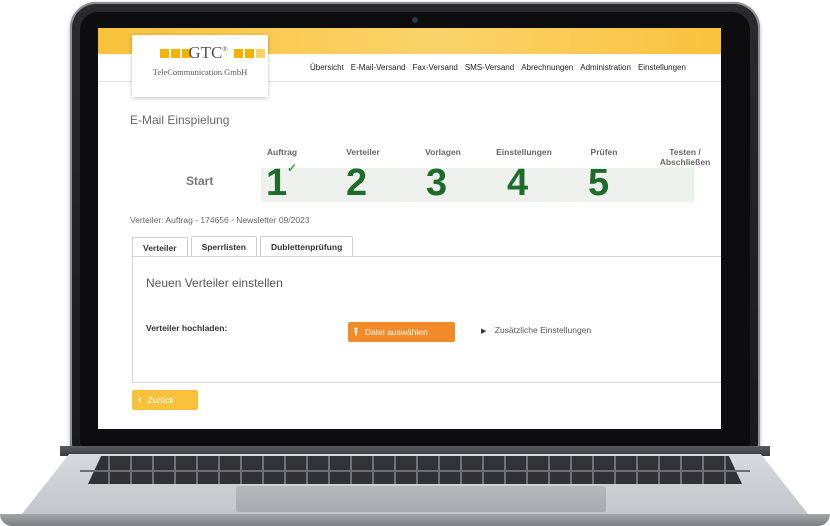  Describe the element at coordinates (524, 152) in the screenshot. I see `step-label-einstellungen: Einstellungen` at that location.